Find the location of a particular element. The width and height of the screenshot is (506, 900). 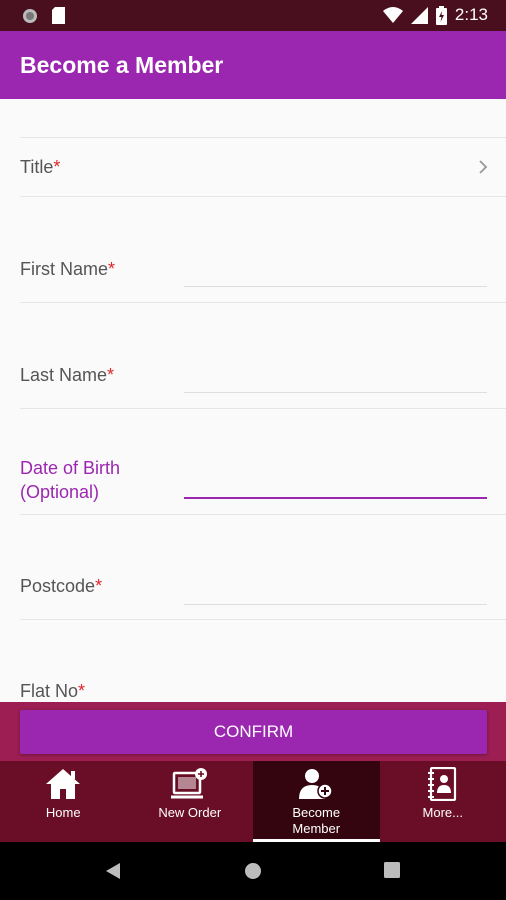

dob-label-line1: Date of Birth is located at coordinates (70, 468).